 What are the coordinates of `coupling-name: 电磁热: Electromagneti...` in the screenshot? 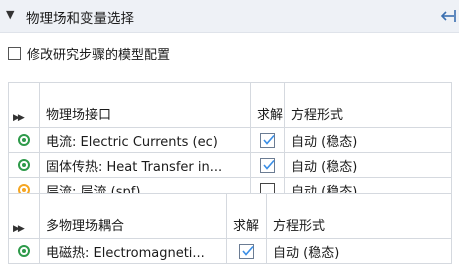 It's located at (133, 251).